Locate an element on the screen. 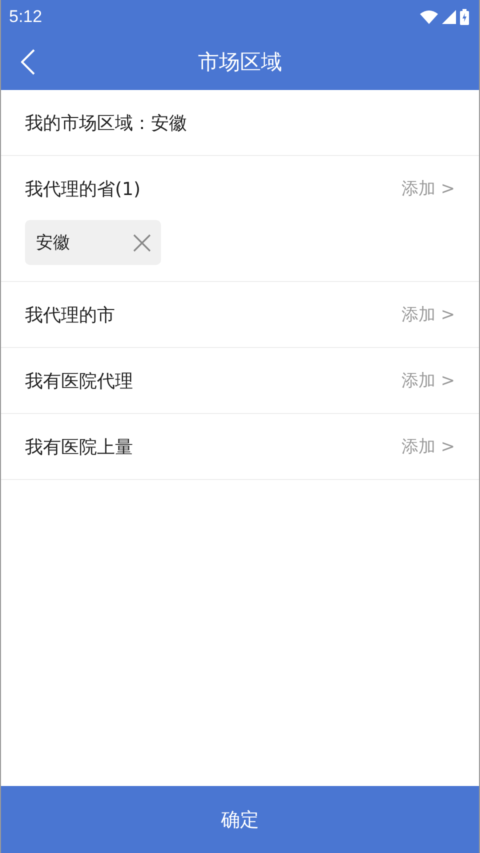 The height and width of the screenshot is (853, 480). tag-label: 安徽 is located at coordinates (53, 243).